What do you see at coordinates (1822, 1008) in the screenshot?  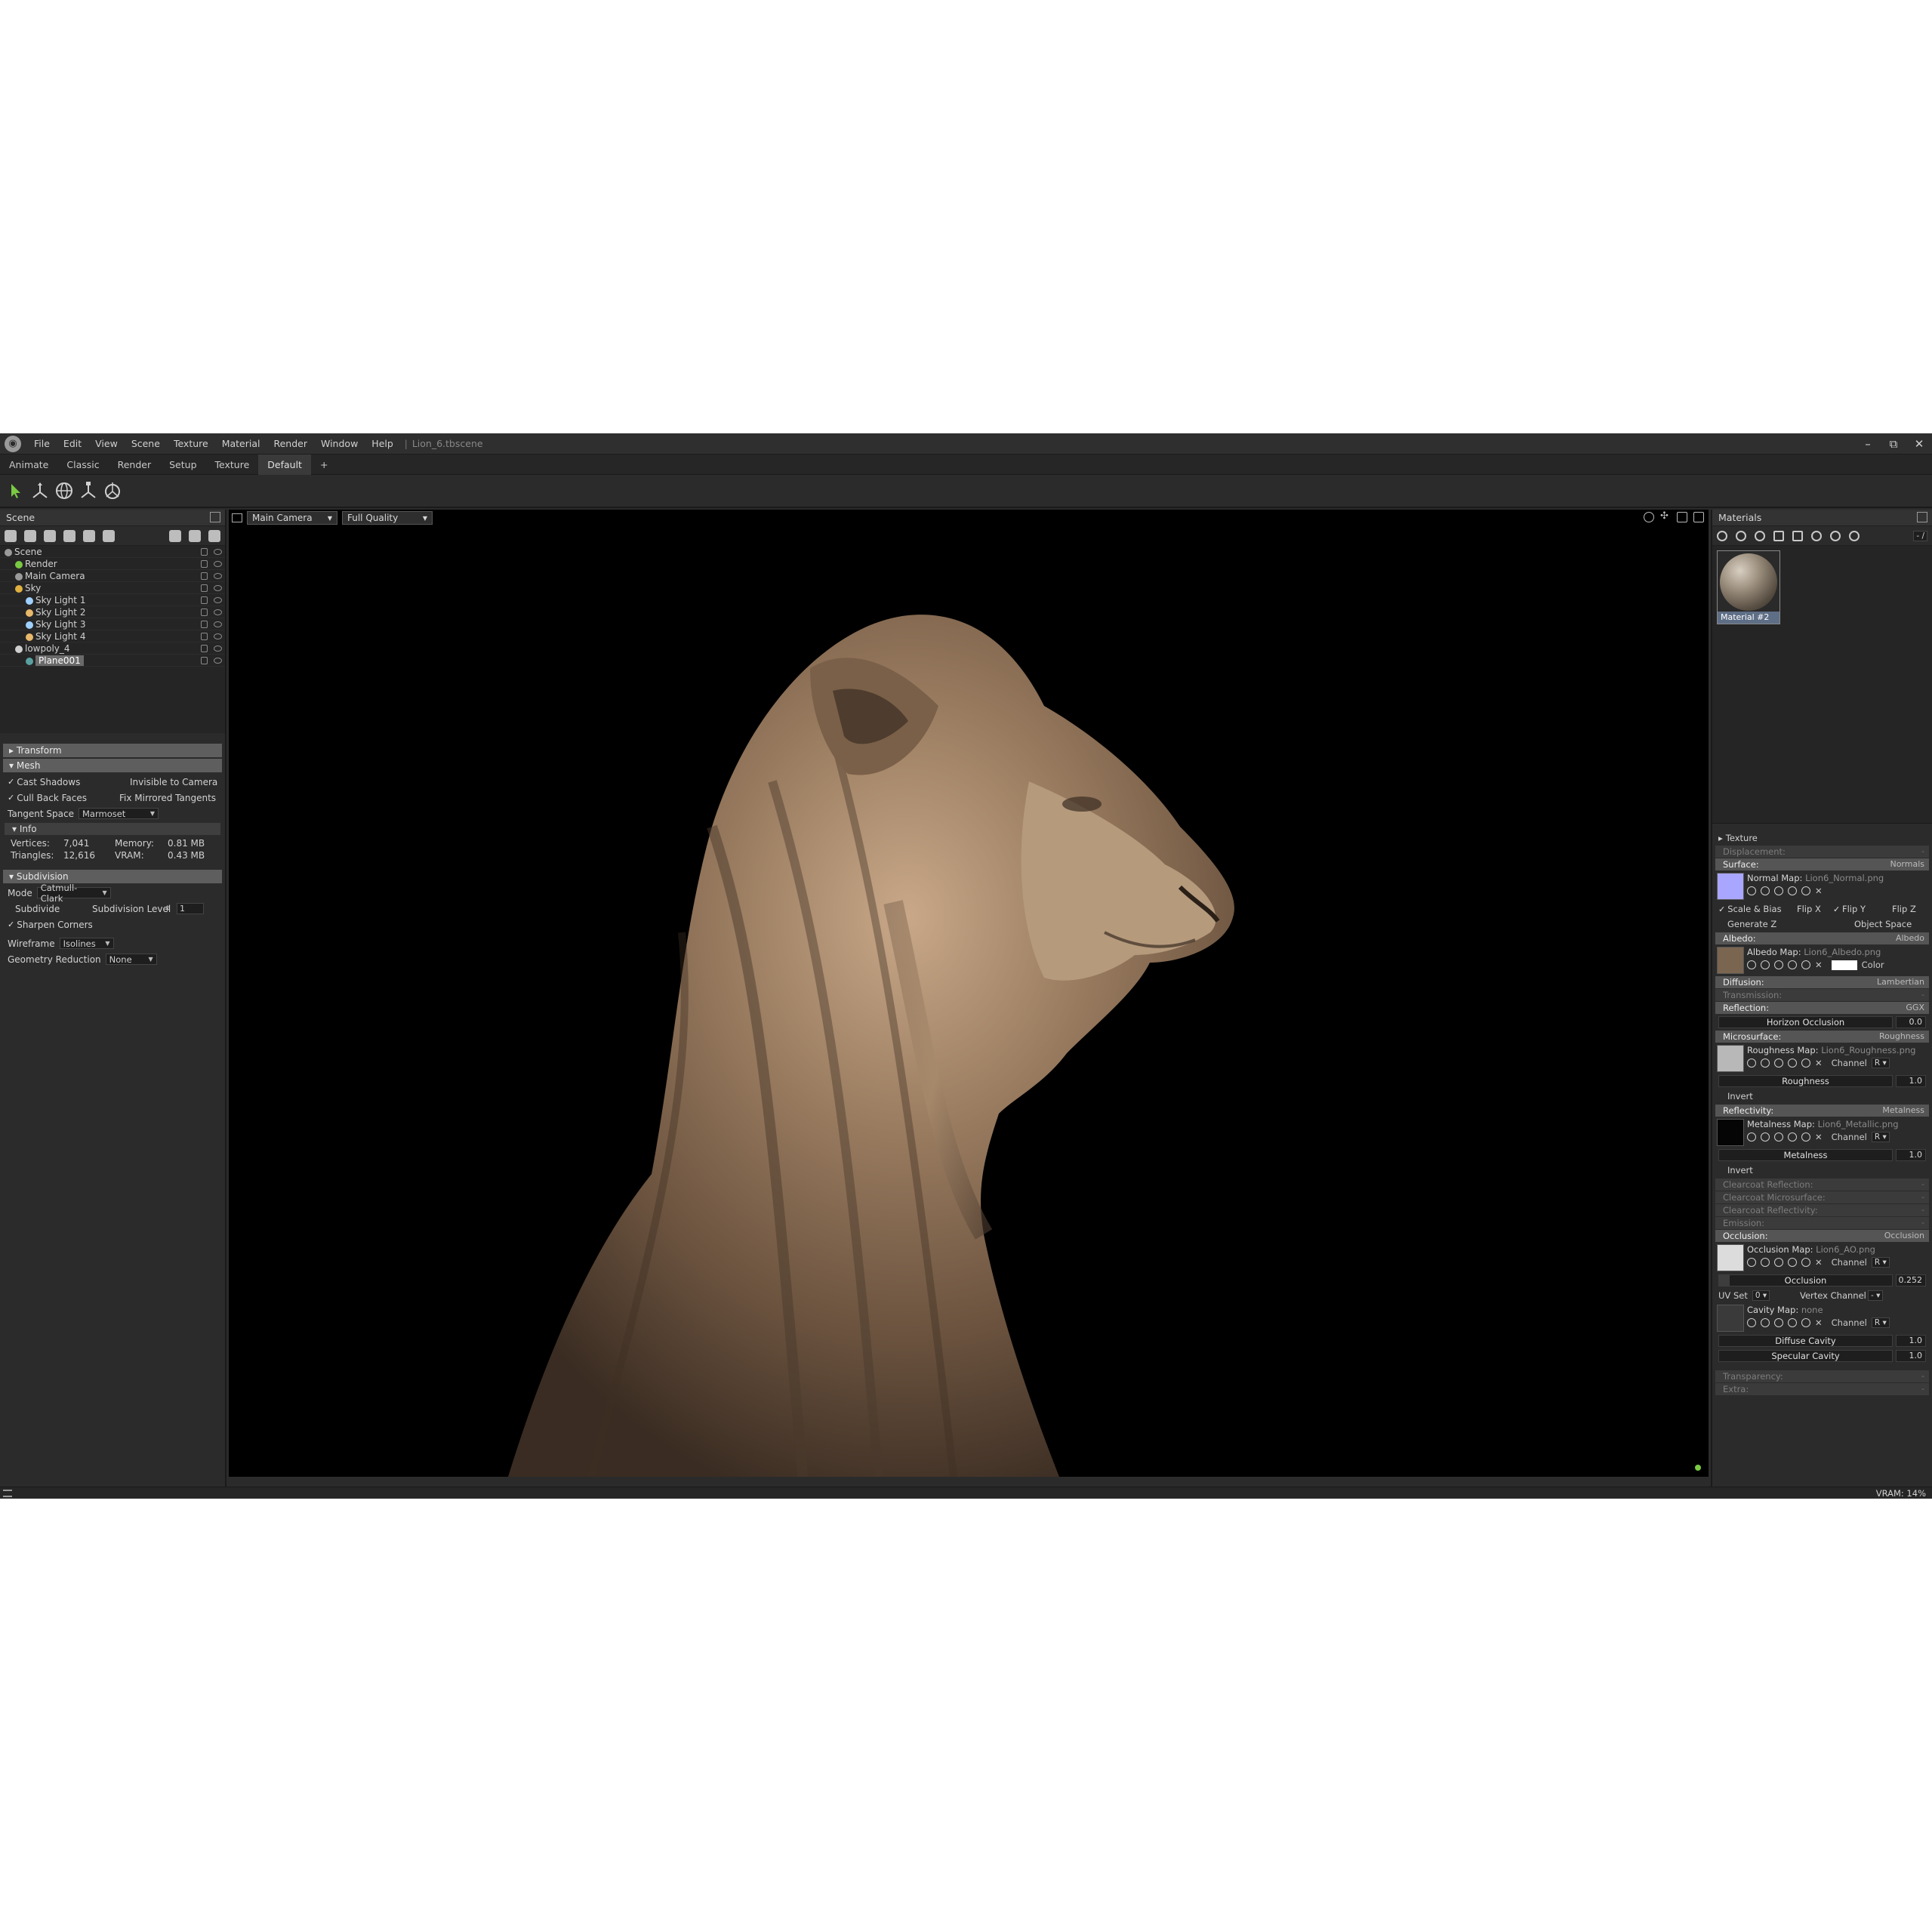 I see `reflection-section: Reflection: GGX` at bounding box center [1822, 1008].